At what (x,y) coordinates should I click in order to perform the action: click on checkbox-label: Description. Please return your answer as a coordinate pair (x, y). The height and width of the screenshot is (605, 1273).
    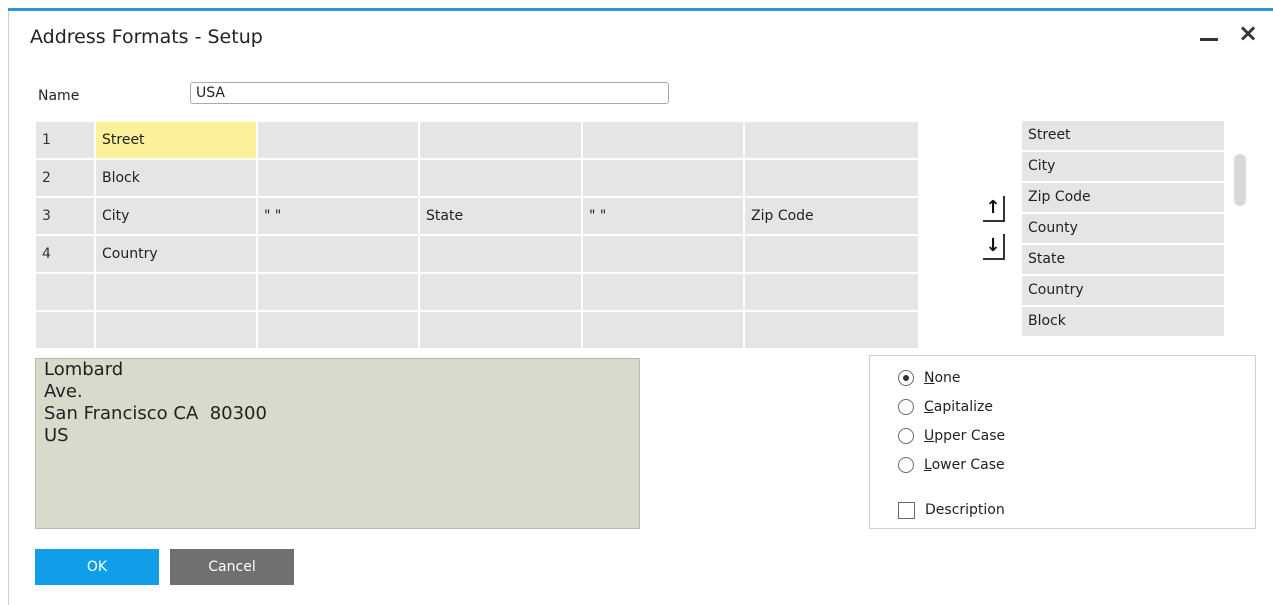
    Looking at the image, I should click on (965, 510).